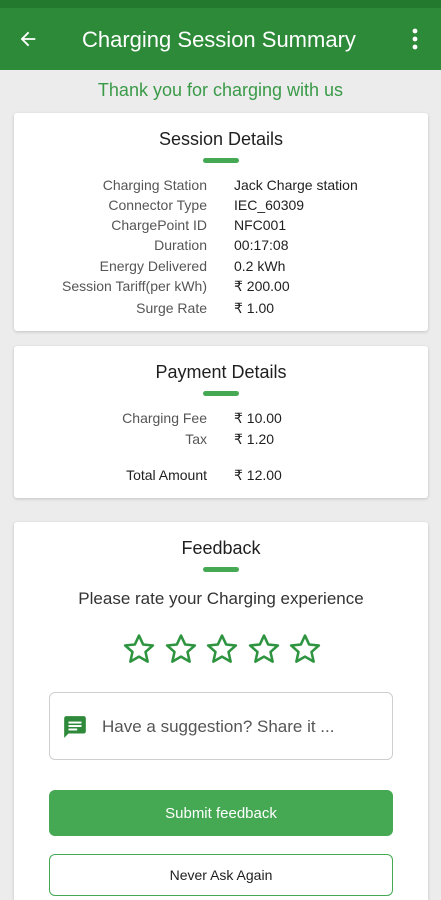 The height and width of the screenshot is (900, 441). I want to click on payment-label: Tax, so click(196, 439).